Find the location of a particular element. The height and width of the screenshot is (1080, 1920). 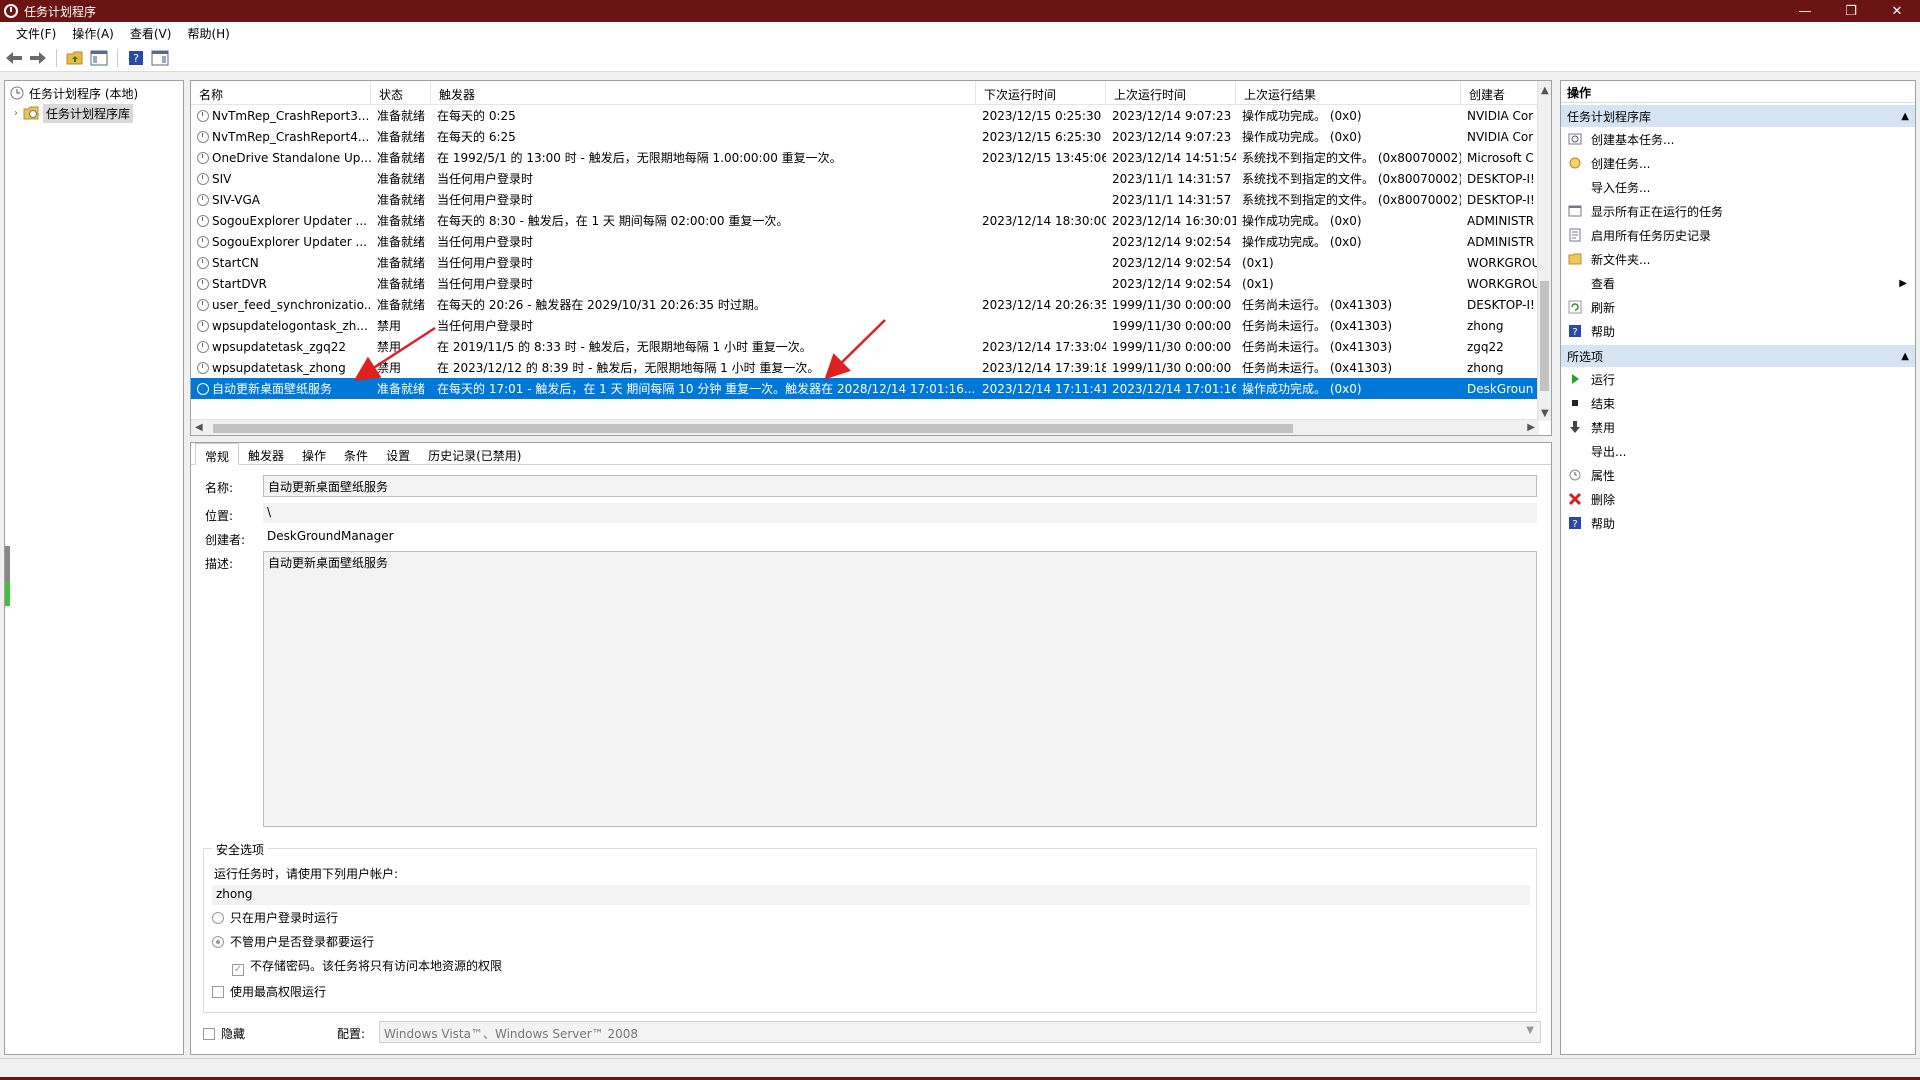

scroll-left-icon: ◀ is located at coordinates (199, 427).